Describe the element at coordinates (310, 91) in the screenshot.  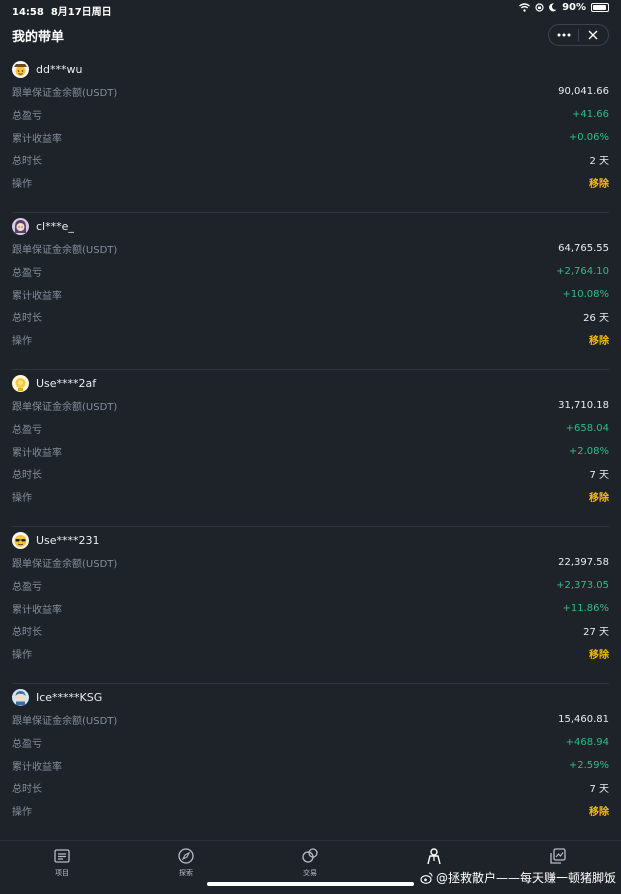
I see `margin-balance-row: 跟单保证金余额(USDT) 90,041.66` at that location.